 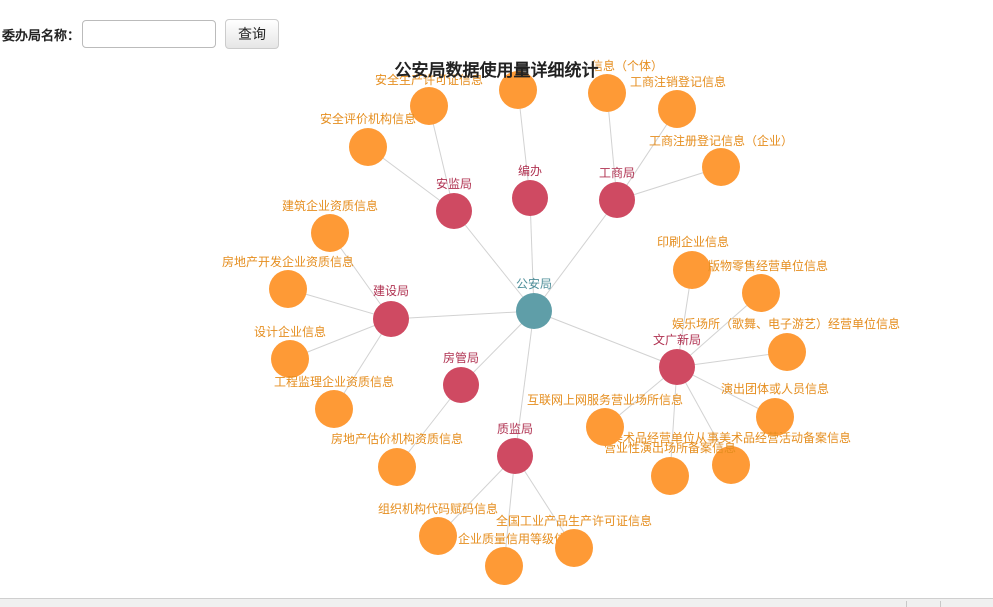 I want to click on dataset-node-label: 印刷企业信息, so click(x=693, y=241).